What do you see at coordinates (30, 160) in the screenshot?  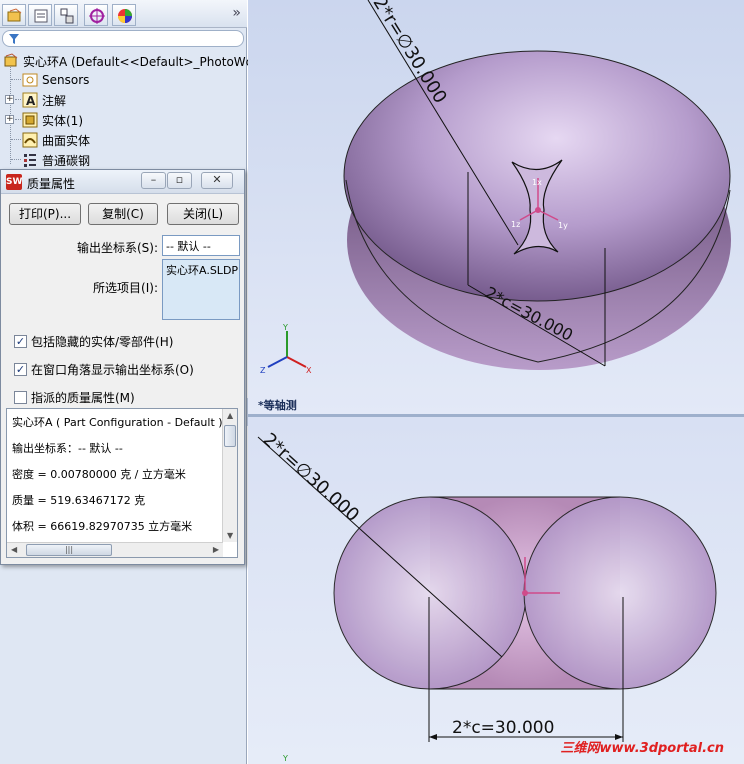 I see `material-icon` at bounding box center [30, 160].